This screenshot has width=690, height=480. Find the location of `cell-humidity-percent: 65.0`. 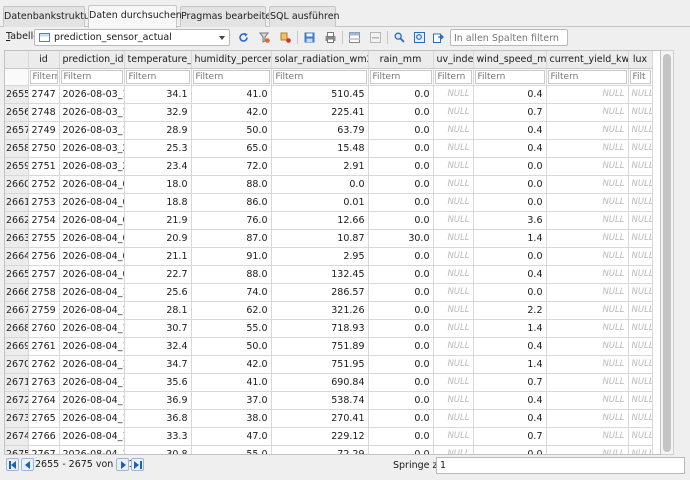

cell-humidity-percent: 65.0 is located at coordinates (231, 148).